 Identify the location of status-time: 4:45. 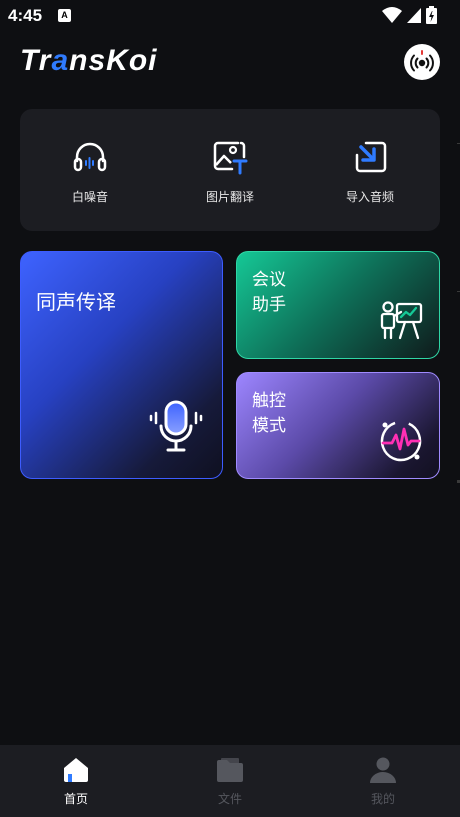
(25, 15).